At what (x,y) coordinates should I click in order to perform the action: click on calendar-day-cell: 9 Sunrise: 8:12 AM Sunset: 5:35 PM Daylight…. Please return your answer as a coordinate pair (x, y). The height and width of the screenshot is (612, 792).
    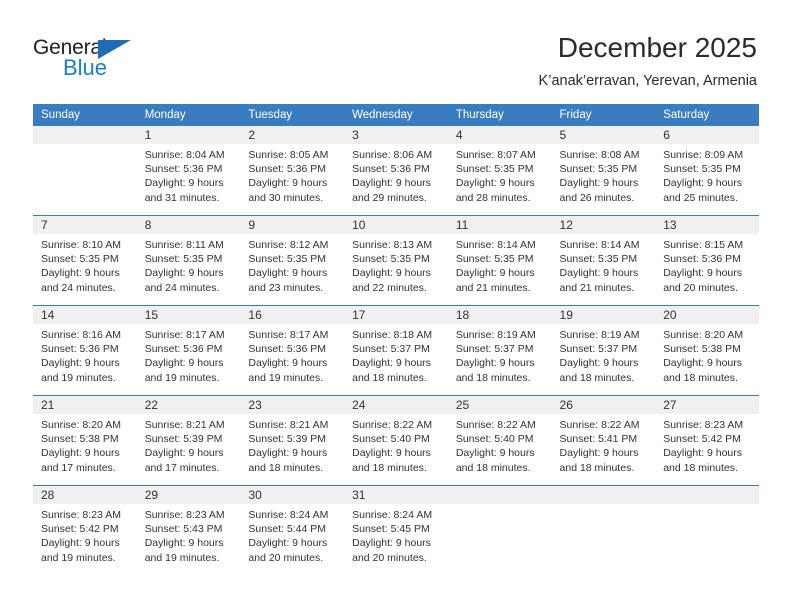
    Looking at the image, I should click on (292, 260).